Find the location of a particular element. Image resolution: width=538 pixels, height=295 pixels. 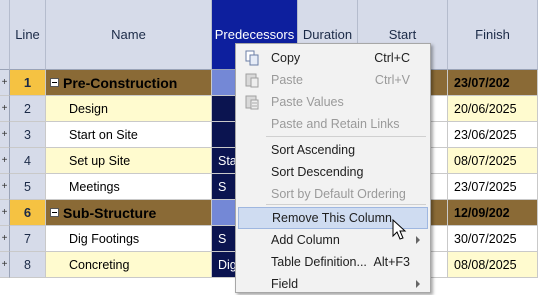

task-name: Meetings is located at coordinates (94, 186).